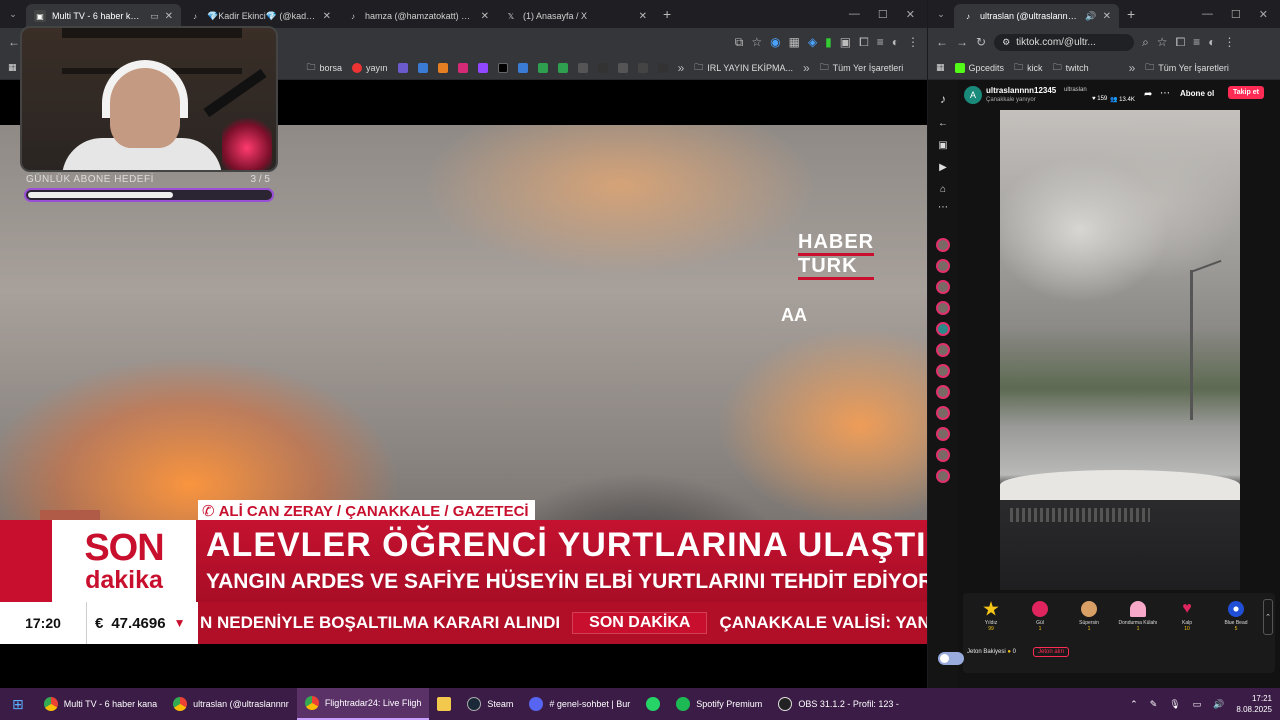  What do you see at coordinates (1051, 652) in the screenshot?
I see `recharge-button: Jeton alın` at bounding box center [1051, 652].